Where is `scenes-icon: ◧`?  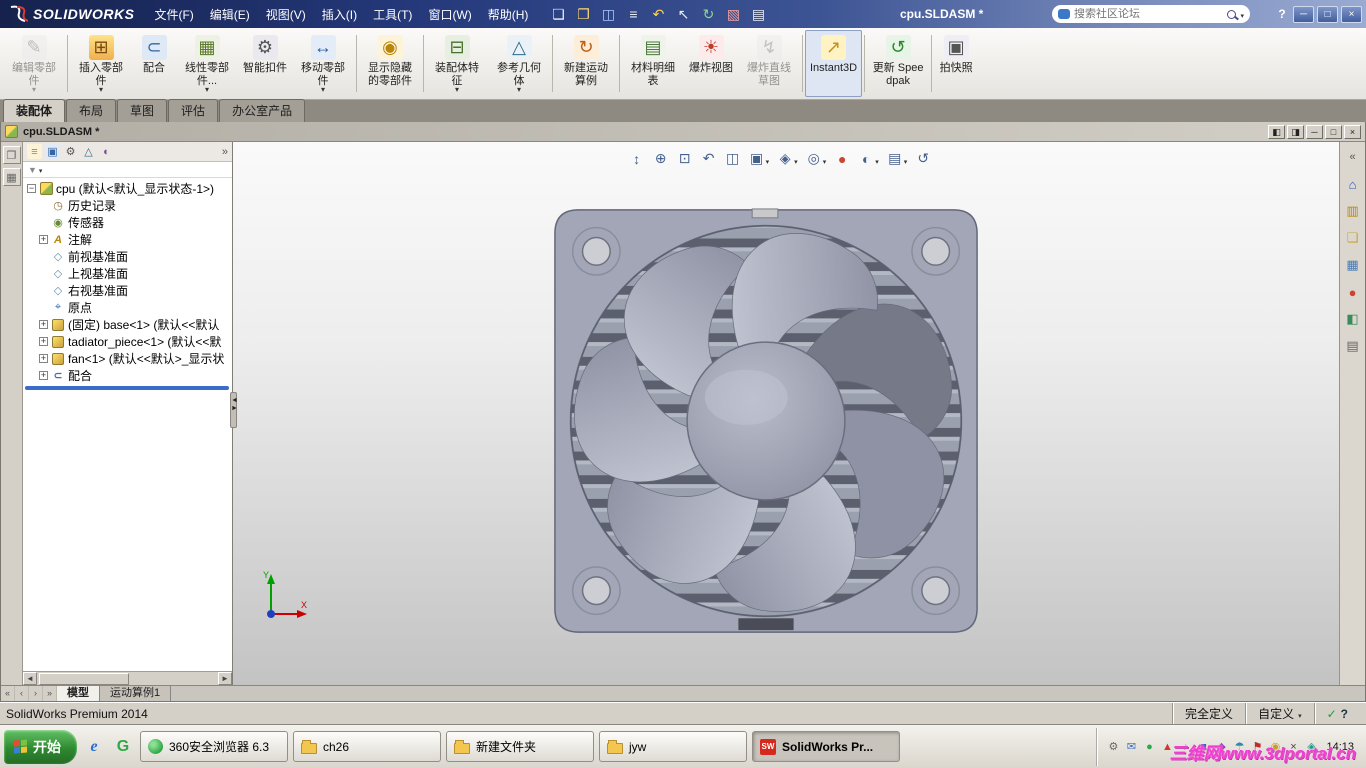
scenes-icon: ◧ is located at coordinates (1353, 319).